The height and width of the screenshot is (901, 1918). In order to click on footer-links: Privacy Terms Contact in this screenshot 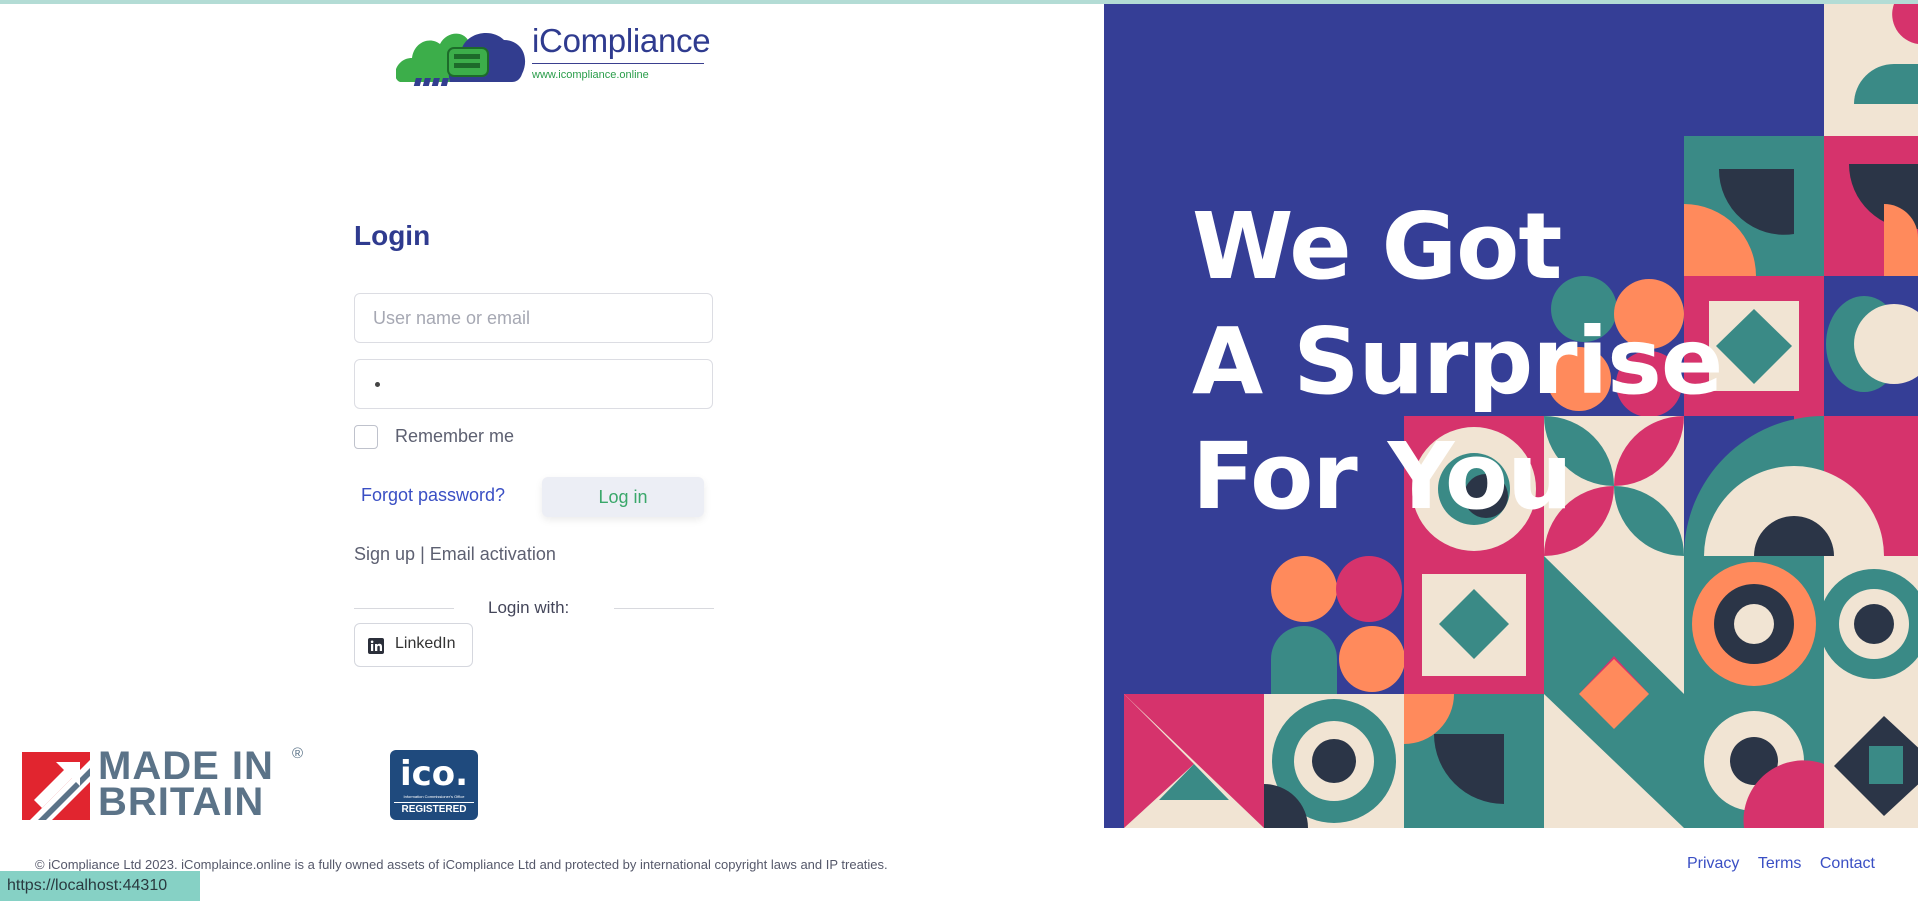, I will do `click(1774, 864)`.